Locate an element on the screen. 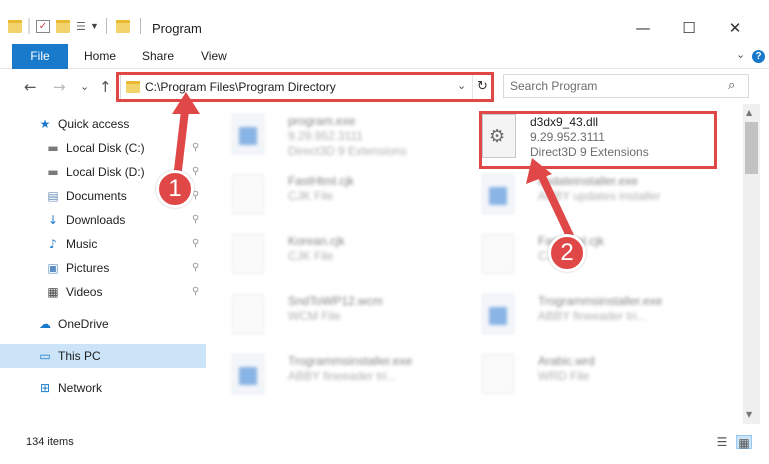 This screenshot has height=464, width=769. arrow-2-shaft is located at coordinates (554, 202).